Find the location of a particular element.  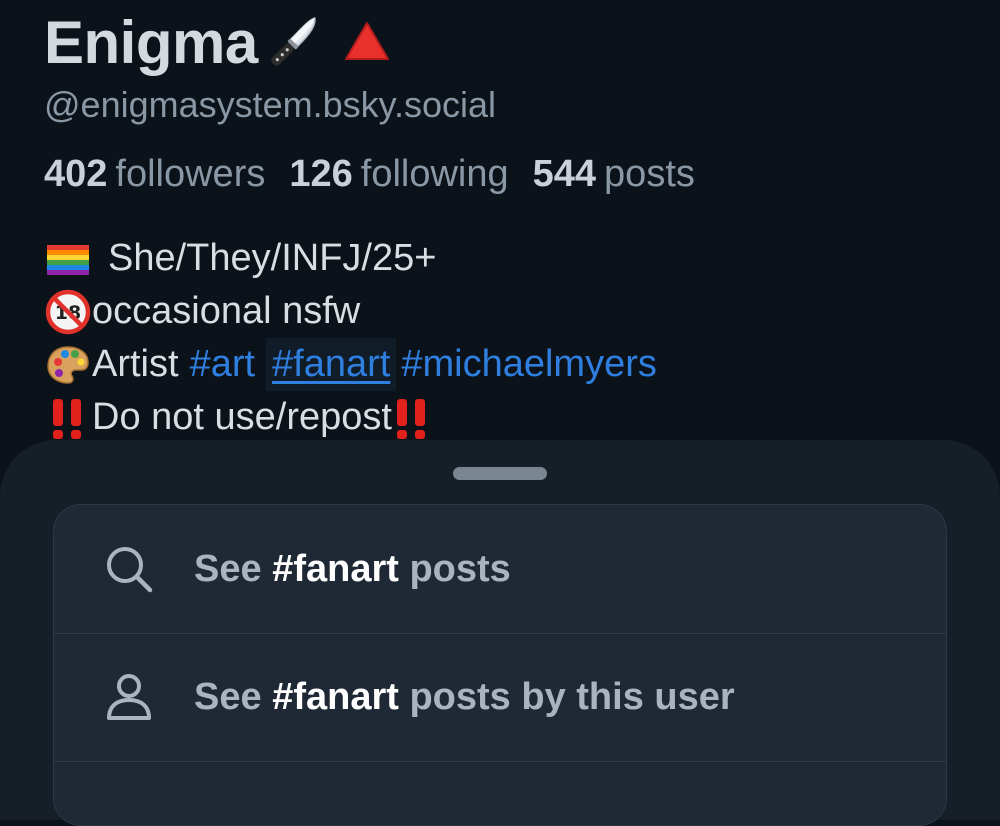

sheet-drag-handle is located at coordinates (500, 473).